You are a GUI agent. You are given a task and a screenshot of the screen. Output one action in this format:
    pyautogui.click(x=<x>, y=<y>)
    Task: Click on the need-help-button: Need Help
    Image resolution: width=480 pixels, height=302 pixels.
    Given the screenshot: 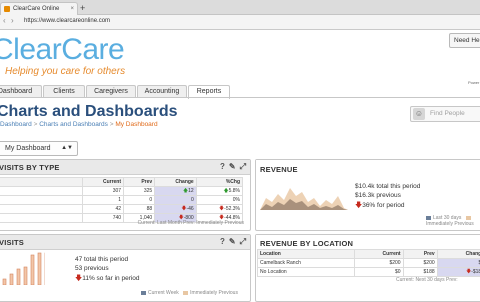 What is the action you would take?
    pyautogui.click(x=464, y=40)
    